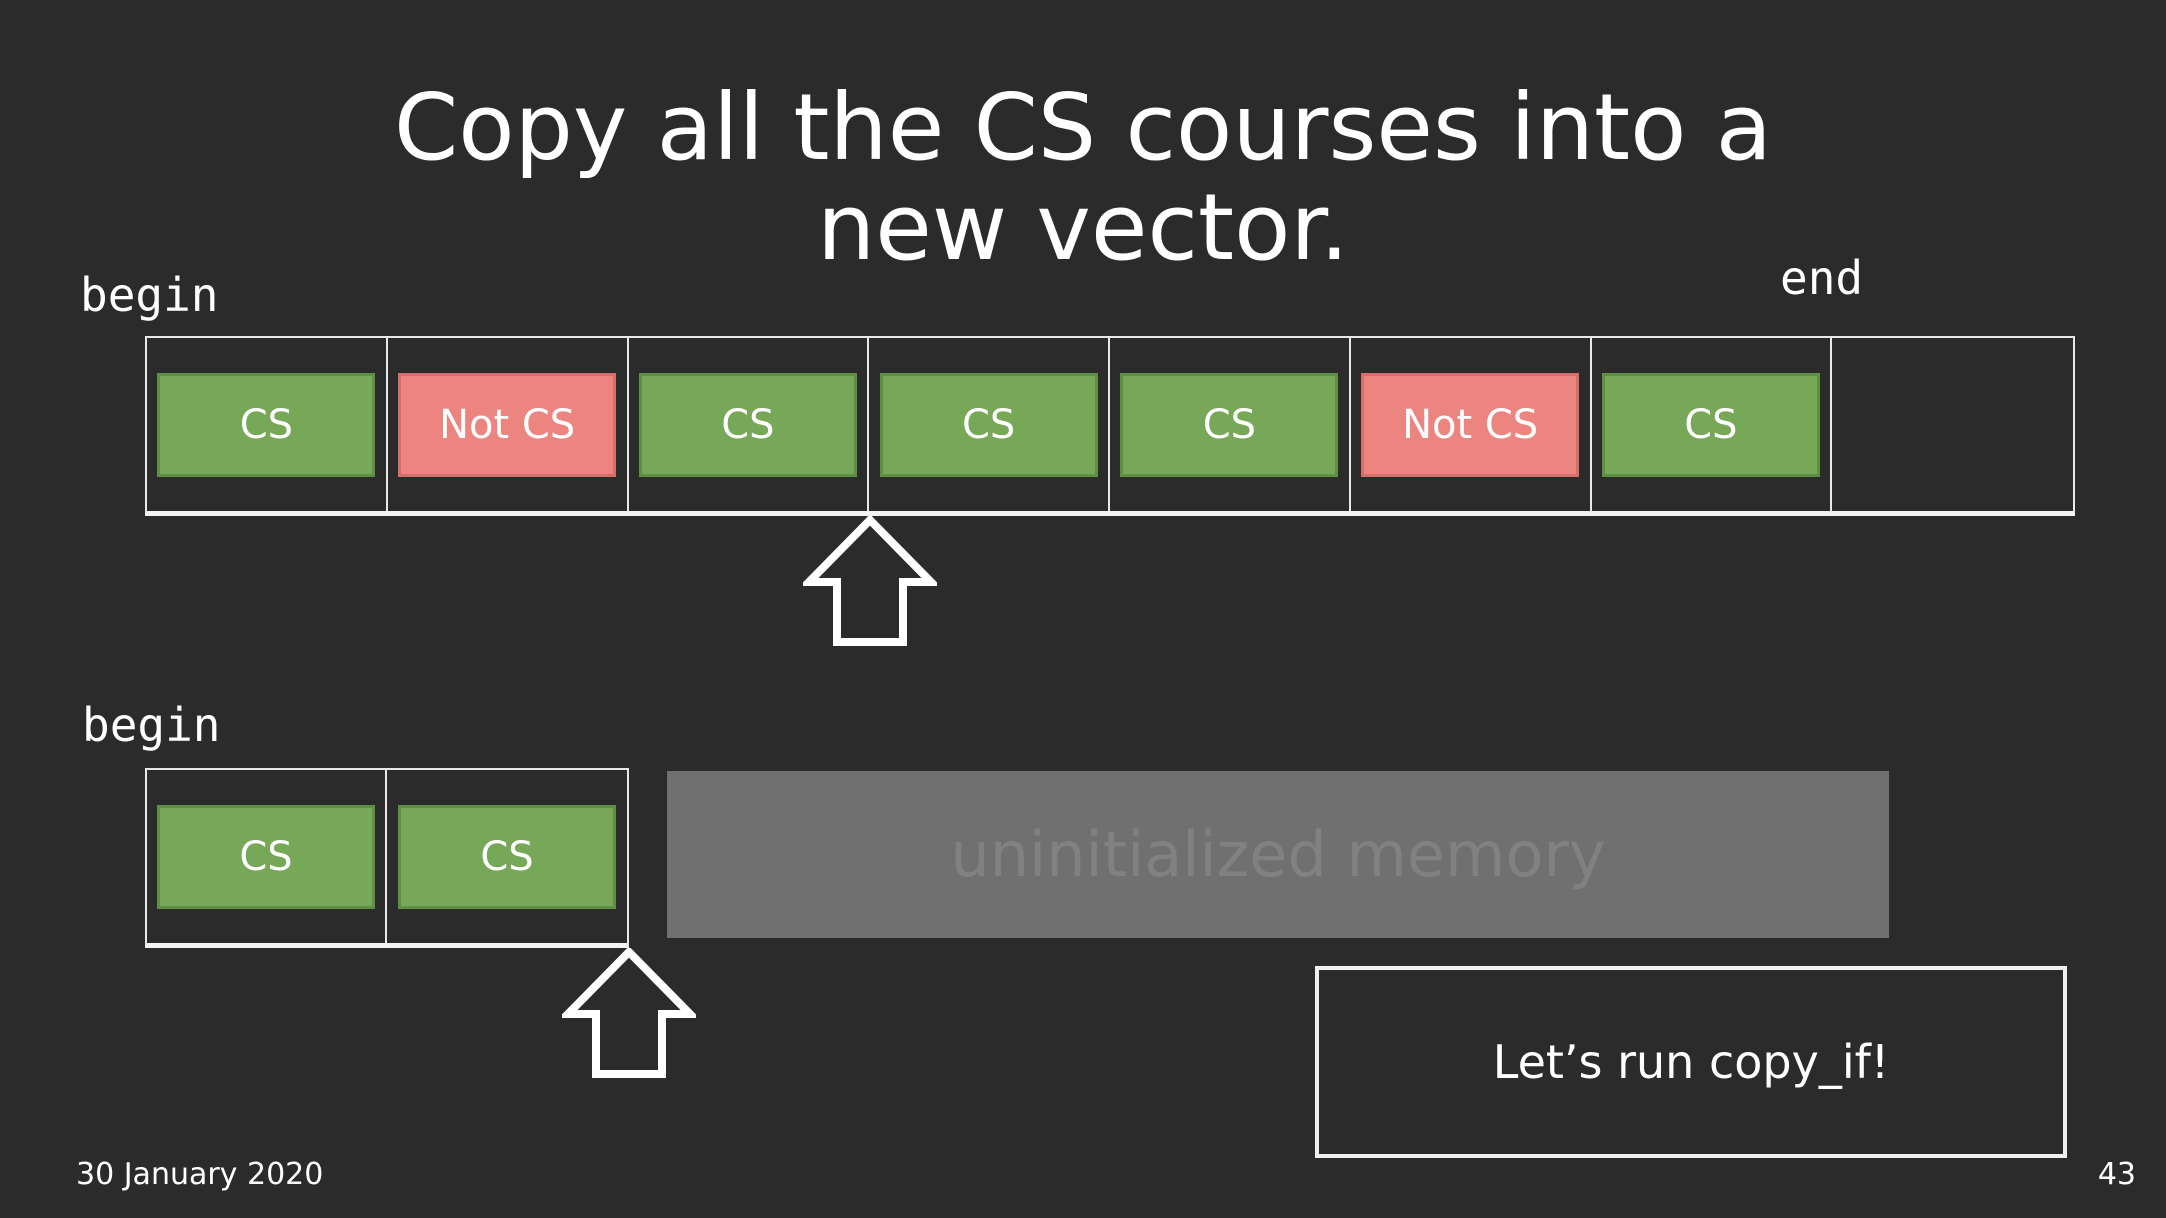 The width and height of the screenshot is (2166, 1218). Describe the element at coordinates (149, 295) in the screenshot. I see `source-begin-label: begin` at that location.